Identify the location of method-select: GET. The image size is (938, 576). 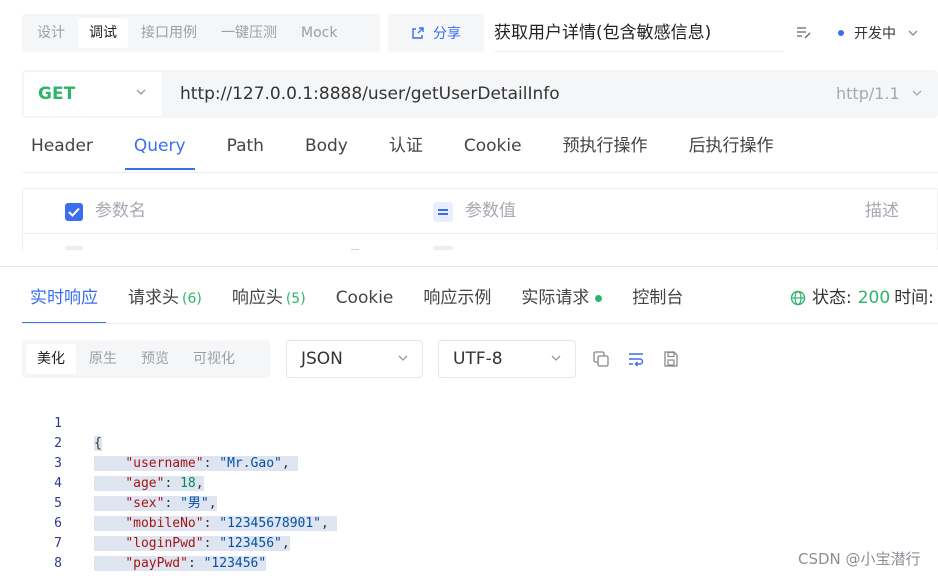
(93, 94).